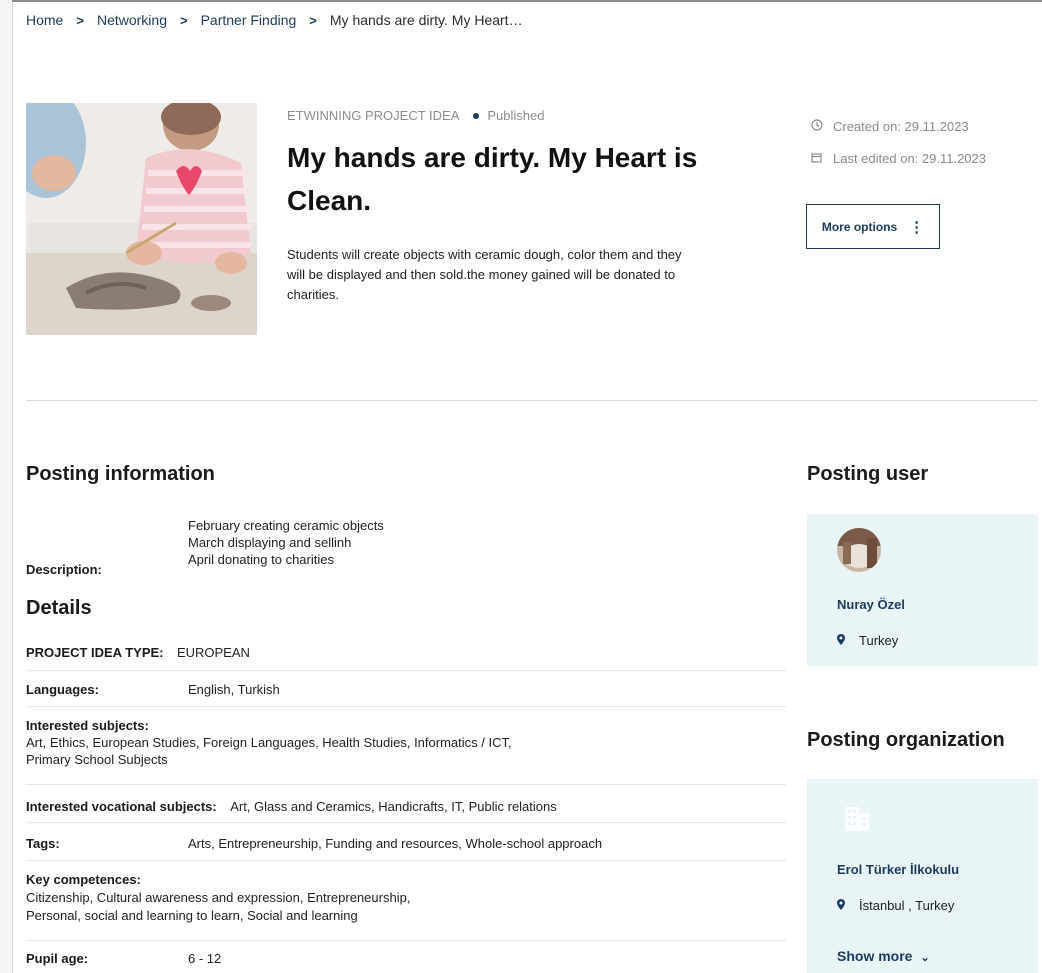 The height and width of the screenshot is (973, 1042). I want to click on show-more-button: Show more ⌄, so click(883, 956).